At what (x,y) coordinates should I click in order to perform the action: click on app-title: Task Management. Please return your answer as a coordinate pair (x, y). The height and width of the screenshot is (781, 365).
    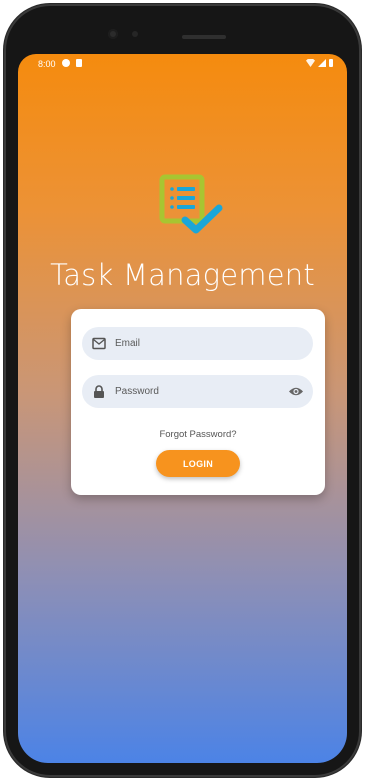
    Looking at the image, I should click on (182, 275).